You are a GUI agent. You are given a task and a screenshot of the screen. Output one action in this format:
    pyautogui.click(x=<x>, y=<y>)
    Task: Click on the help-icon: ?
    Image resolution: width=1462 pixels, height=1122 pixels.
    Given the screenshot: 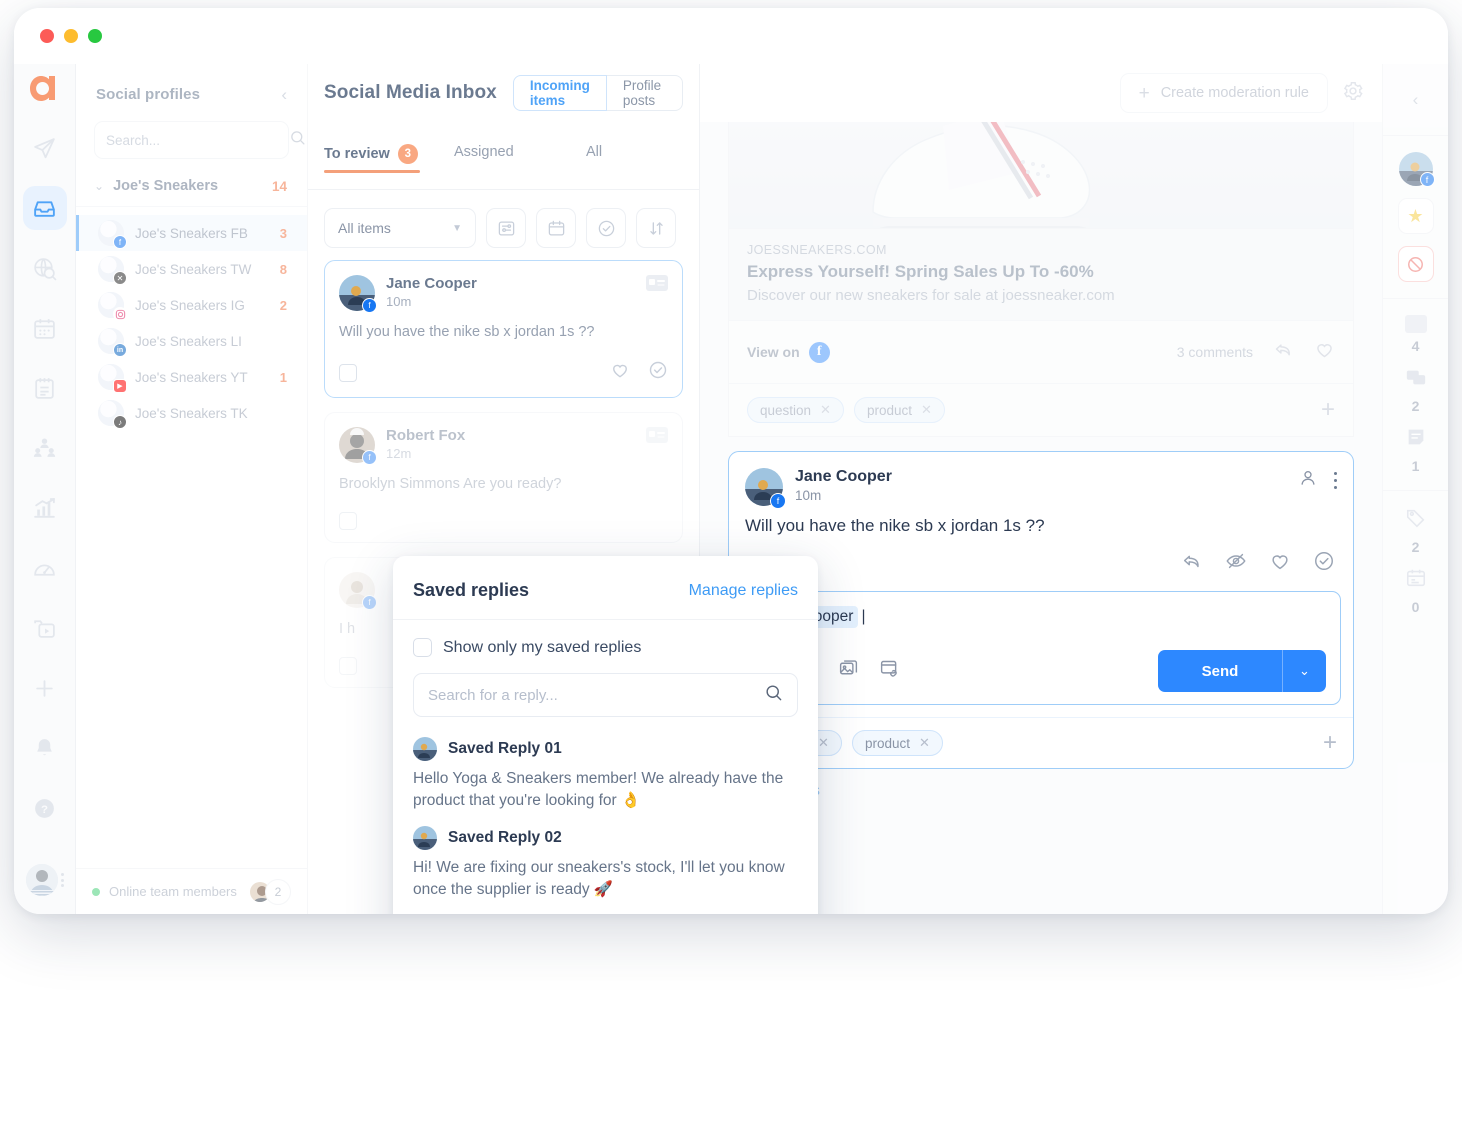 What is the action you would take?
    pyautogui.click(x=45, y=808)
    